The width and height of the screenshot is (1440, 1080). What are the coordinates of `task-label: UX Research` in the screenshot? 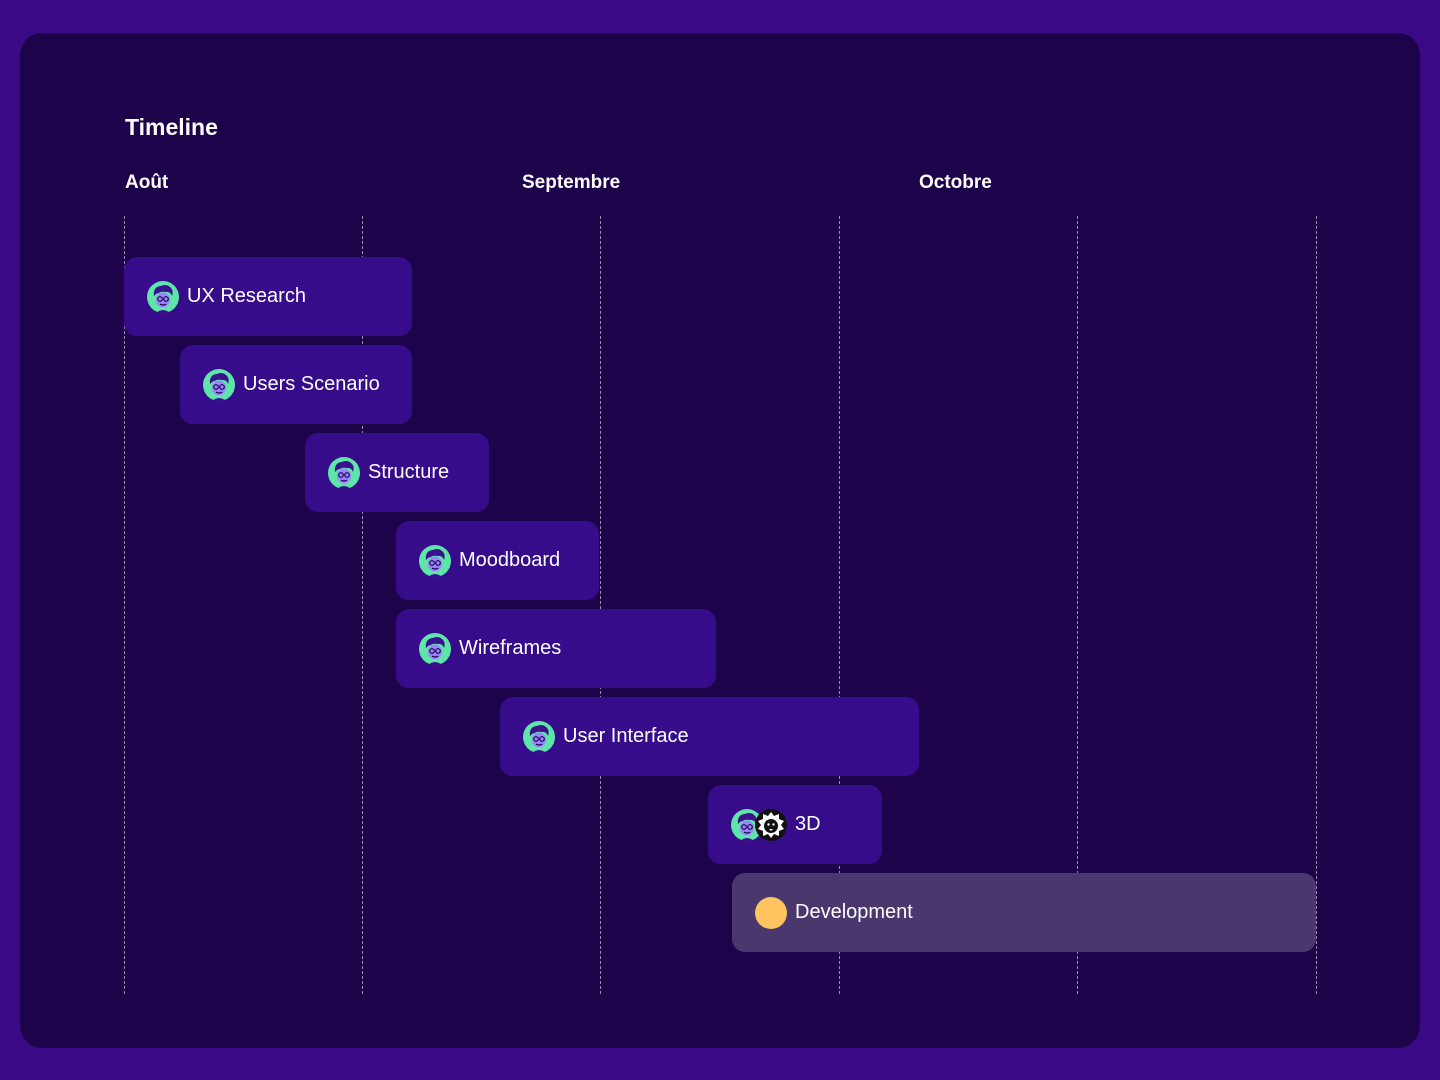 It's located at (246, 296).